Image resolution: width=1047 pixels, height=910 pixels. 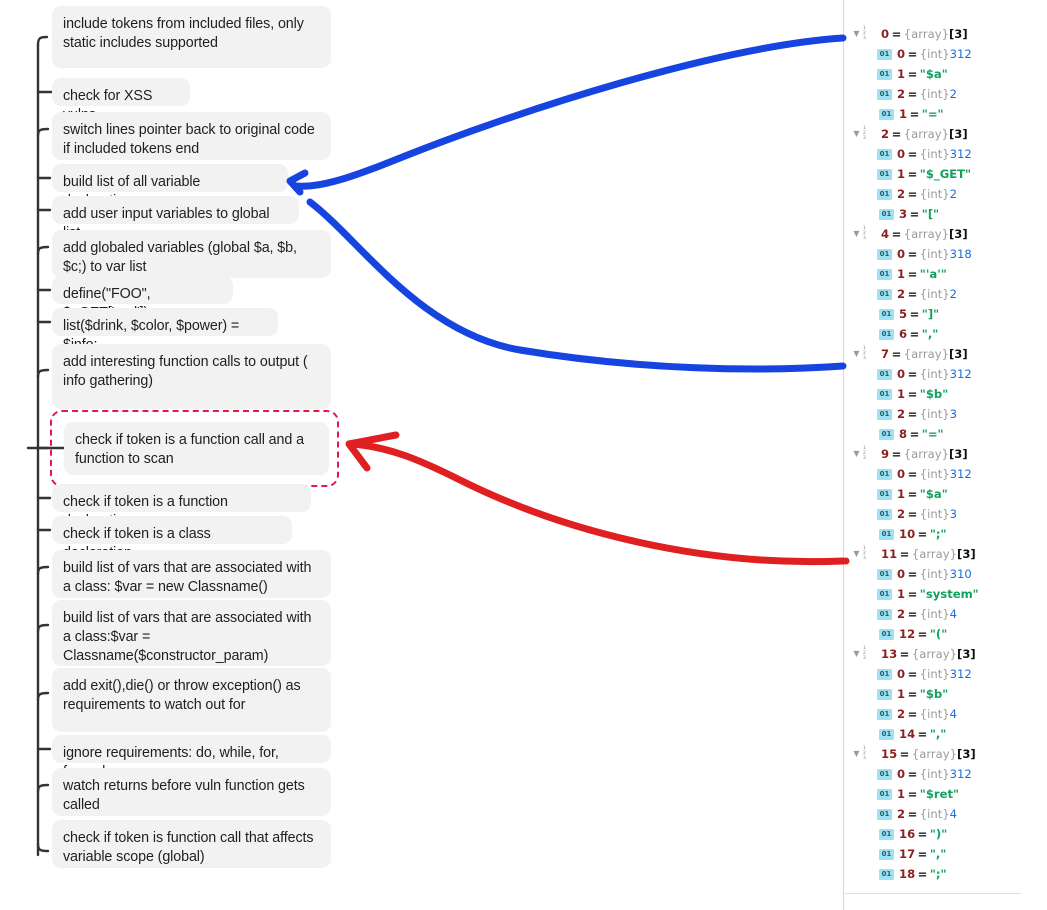 What do you see at coordinates (172, 538) in the screenshot?
I see `mindmap-node: check if token is a class declaration` at bounding box center [172, 538].